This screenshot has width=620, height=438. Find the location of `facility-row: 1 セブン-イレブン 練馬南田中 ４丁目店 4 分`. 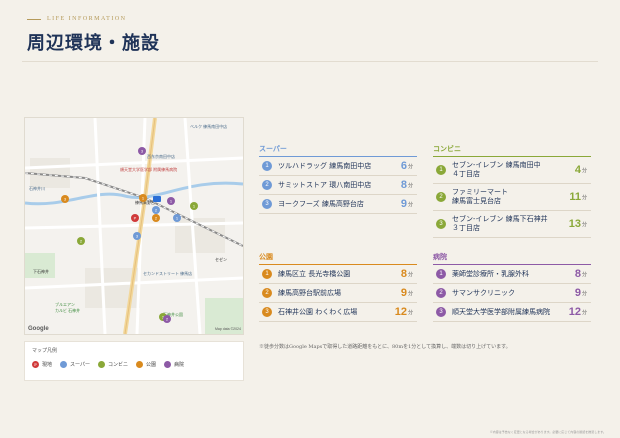

facility-row: 1 セブン-イレブン 練馬南田中 ４丁目店 4 分 is located at coordinates (512, 170).